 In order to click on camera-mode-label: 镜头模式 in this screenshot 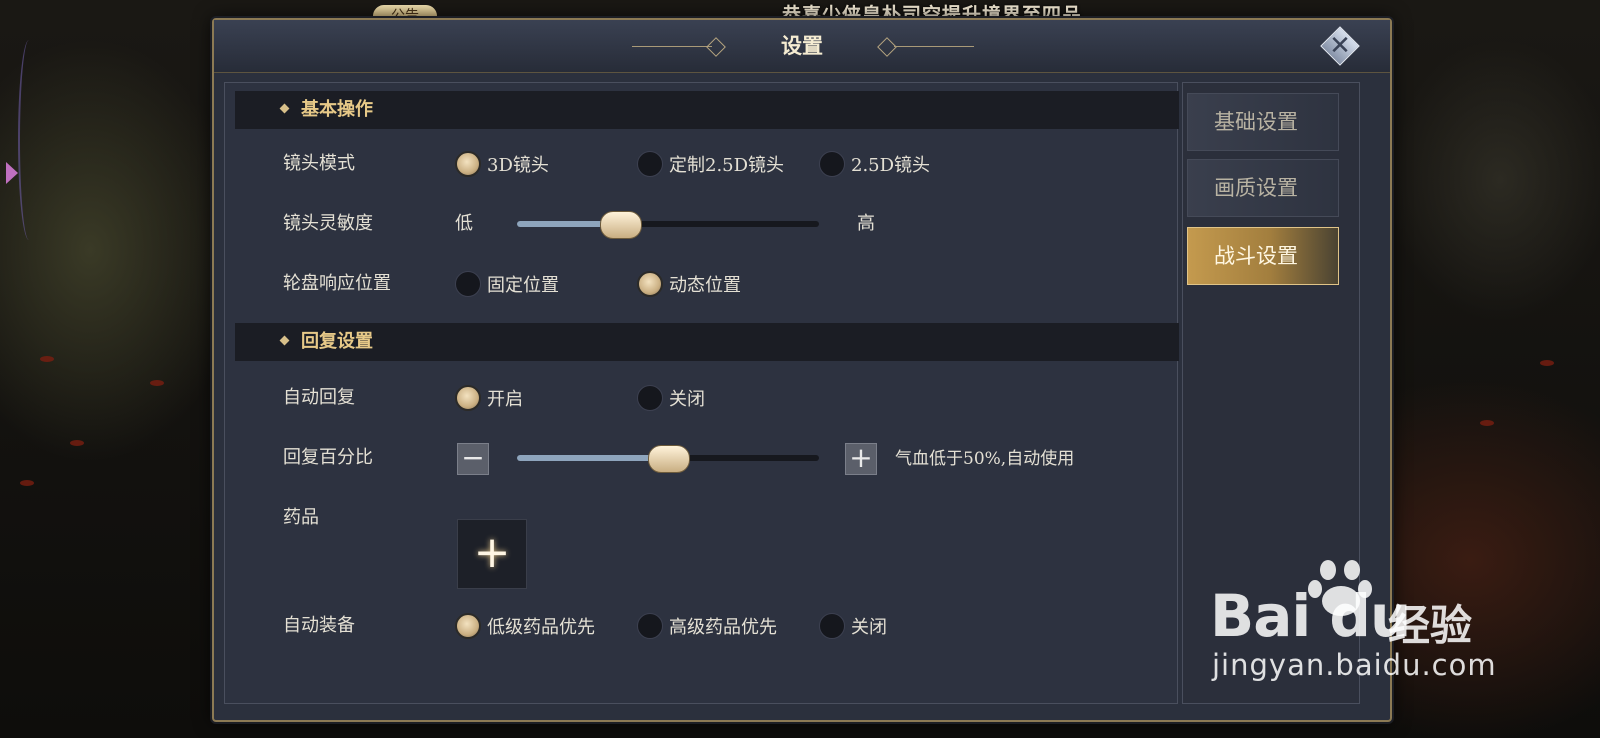, I will do `click(319, 163)`.